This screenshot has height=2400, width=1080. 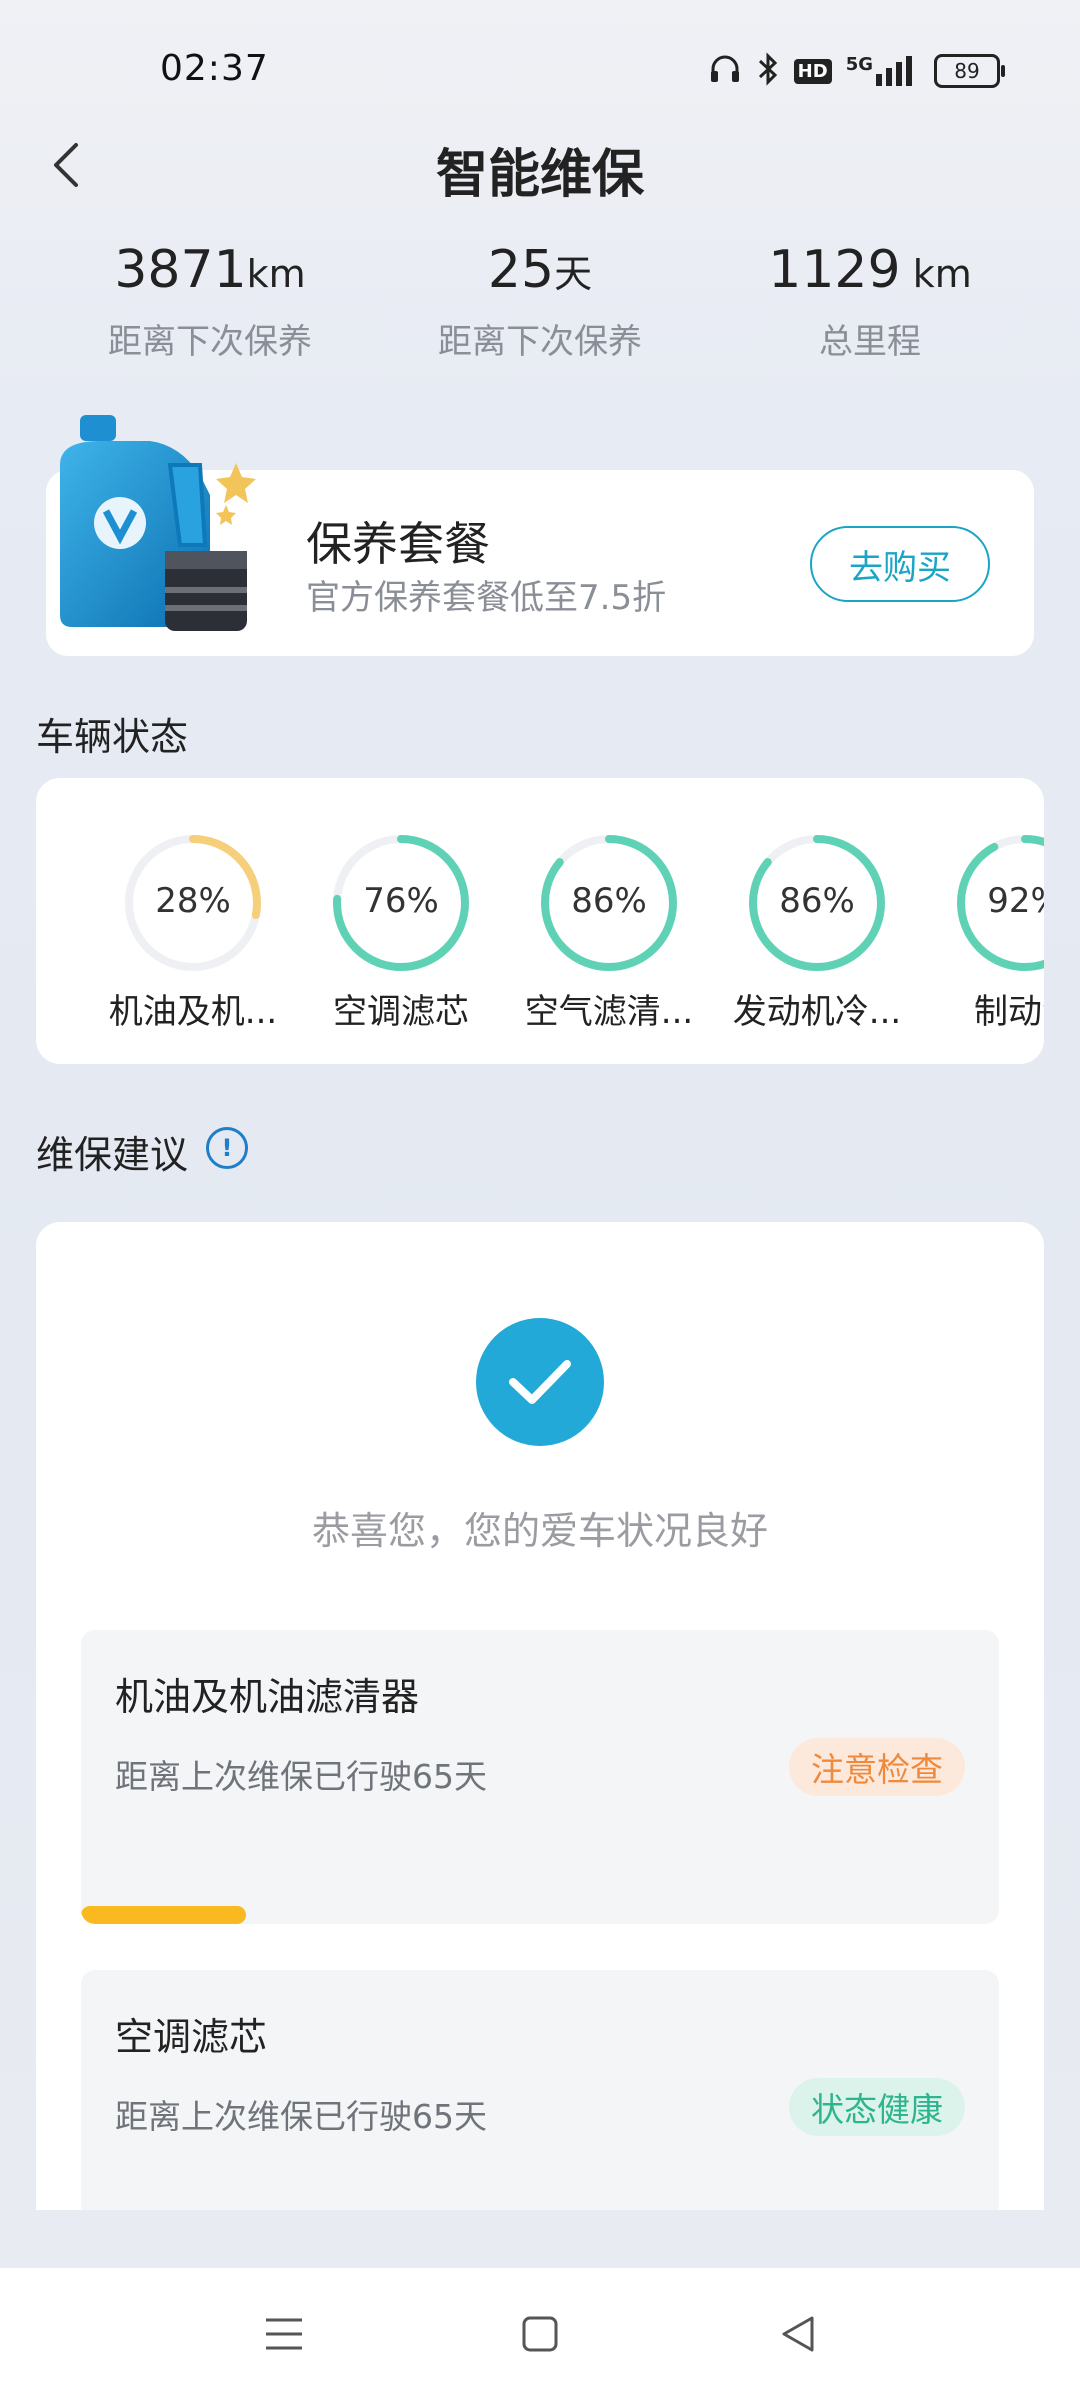 What do you see at coordinates (969, 71) in the screenshot?
I see `battery-icon: 89` at bounding box center [969, 71].